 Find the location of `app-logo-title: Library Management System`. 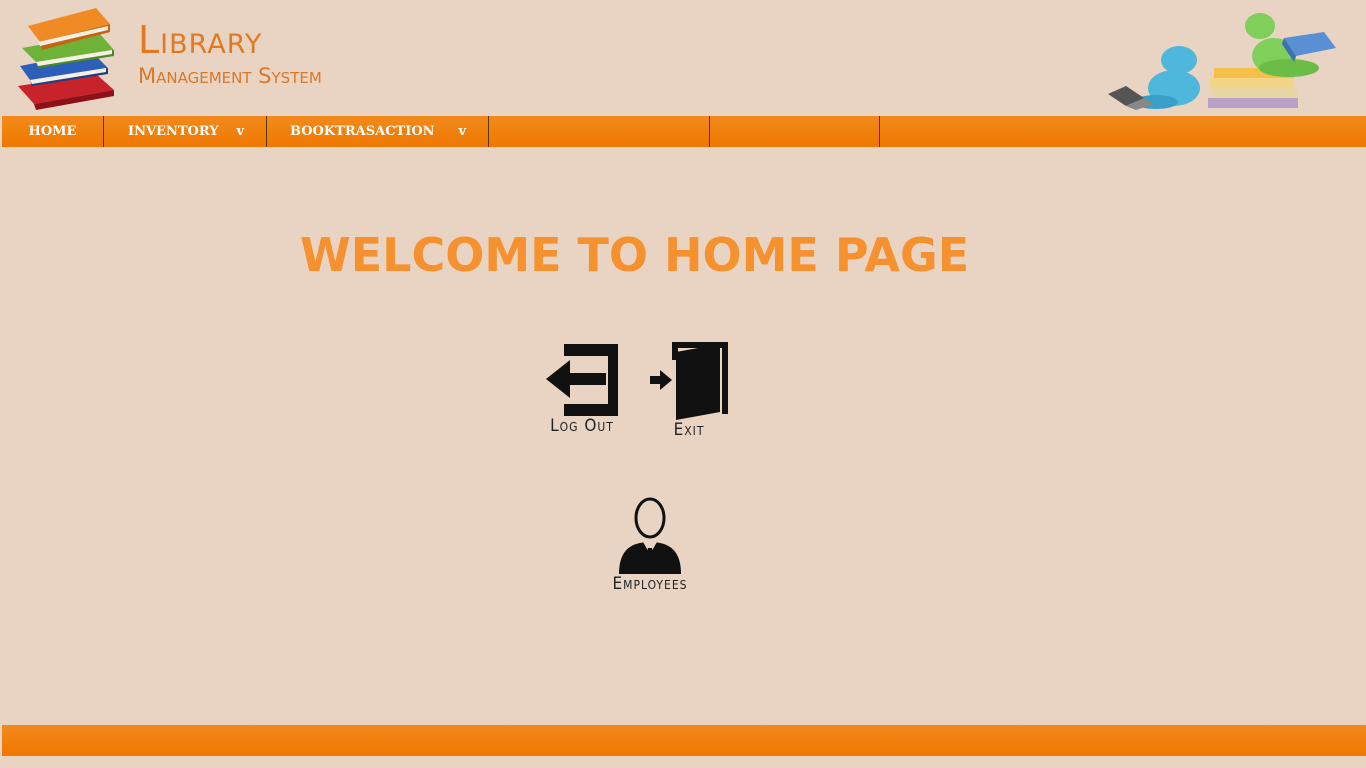

app-logo-title: Library Management System is located at coordinates (230, 54).